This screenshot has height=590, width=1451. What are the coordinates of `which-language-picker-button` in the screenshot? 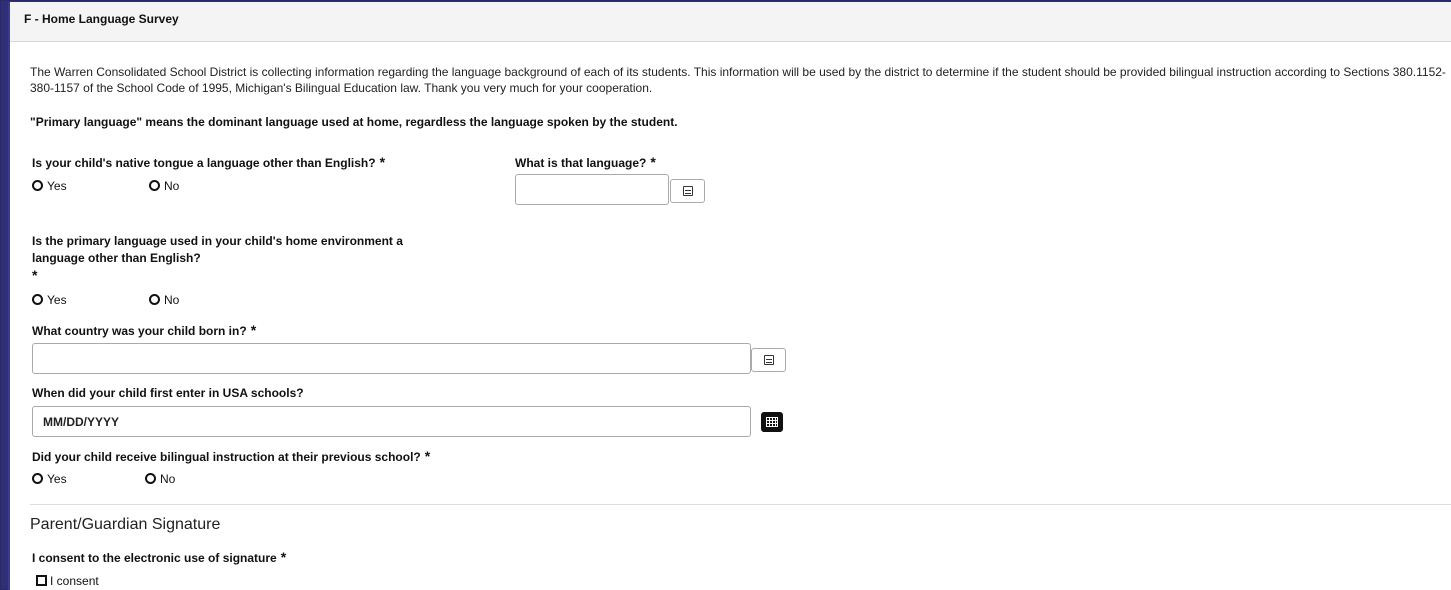 It's located at (687, 191).